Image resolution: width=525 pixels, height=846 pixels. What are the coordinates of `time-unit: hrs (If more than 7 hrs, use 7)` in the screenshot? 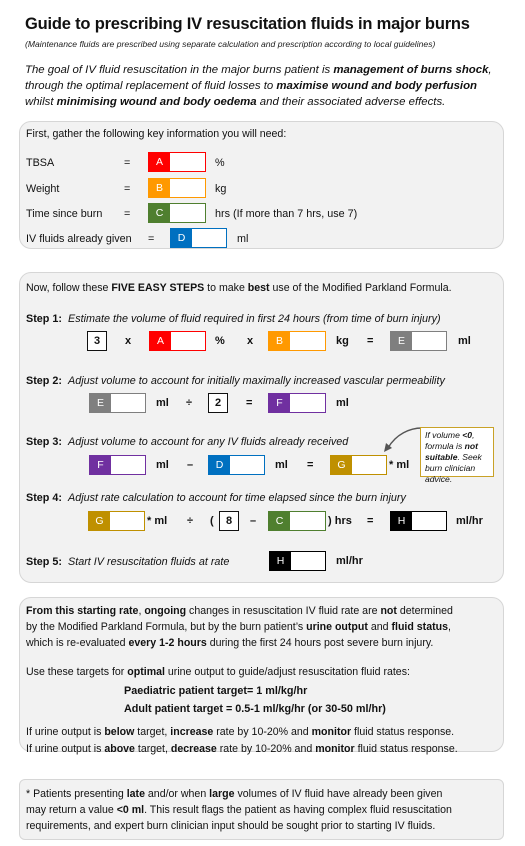 It's located at (286, 214).